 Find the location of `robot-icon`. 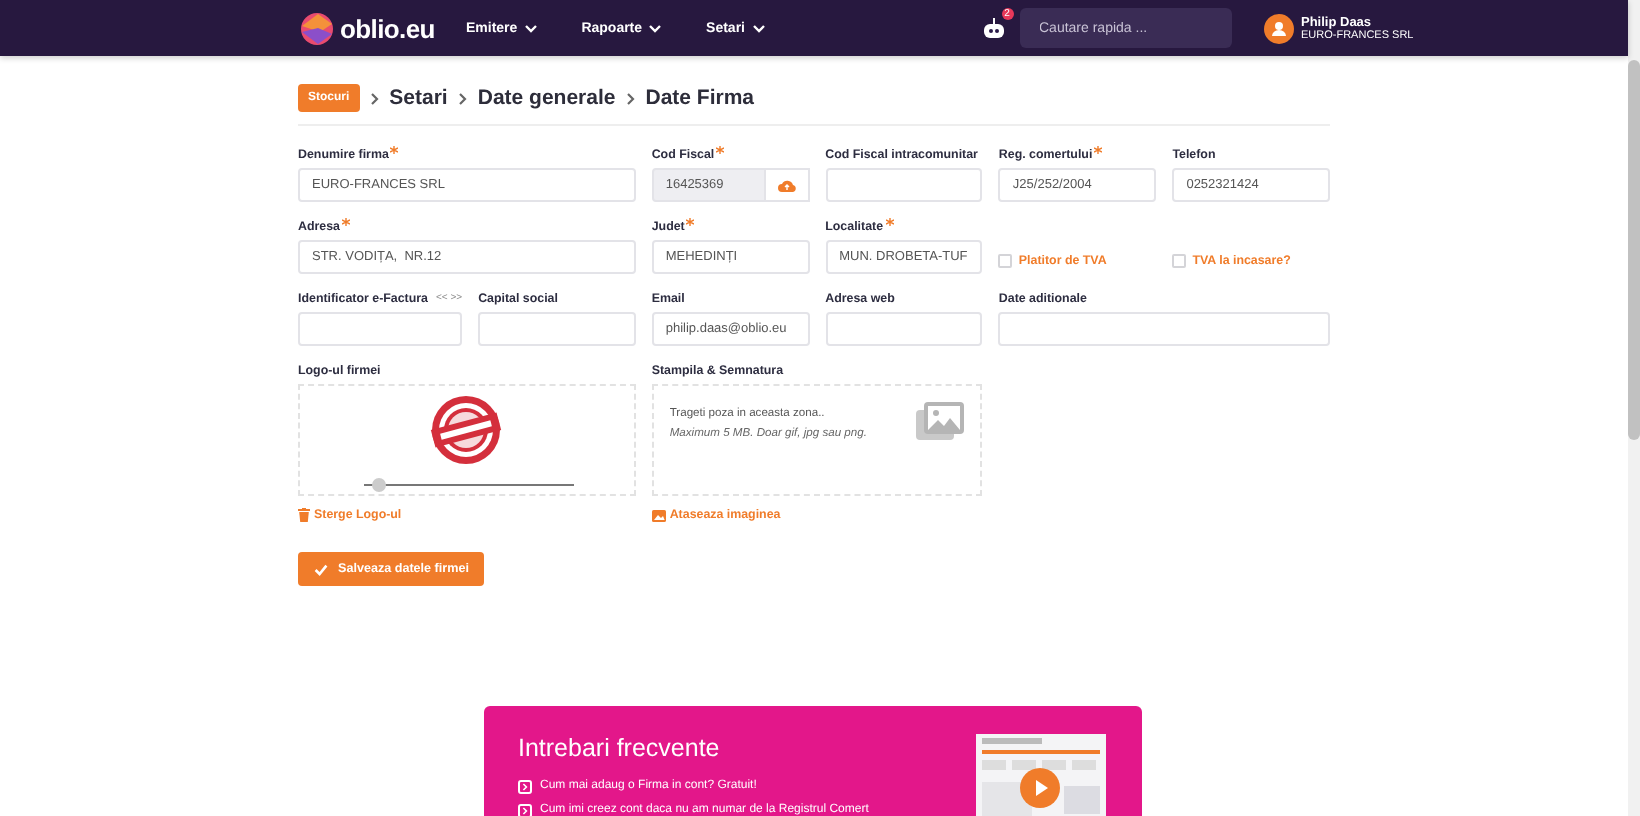

robot-icon is located at coordinates (993, 28).